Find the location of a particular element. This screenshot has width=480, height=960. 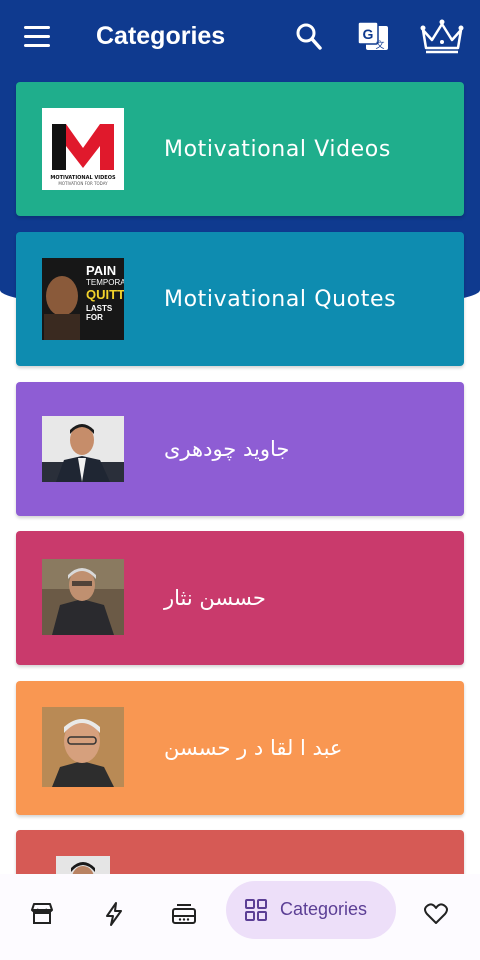

category-label: Motivational Videos is located at coordinates (277, 149).